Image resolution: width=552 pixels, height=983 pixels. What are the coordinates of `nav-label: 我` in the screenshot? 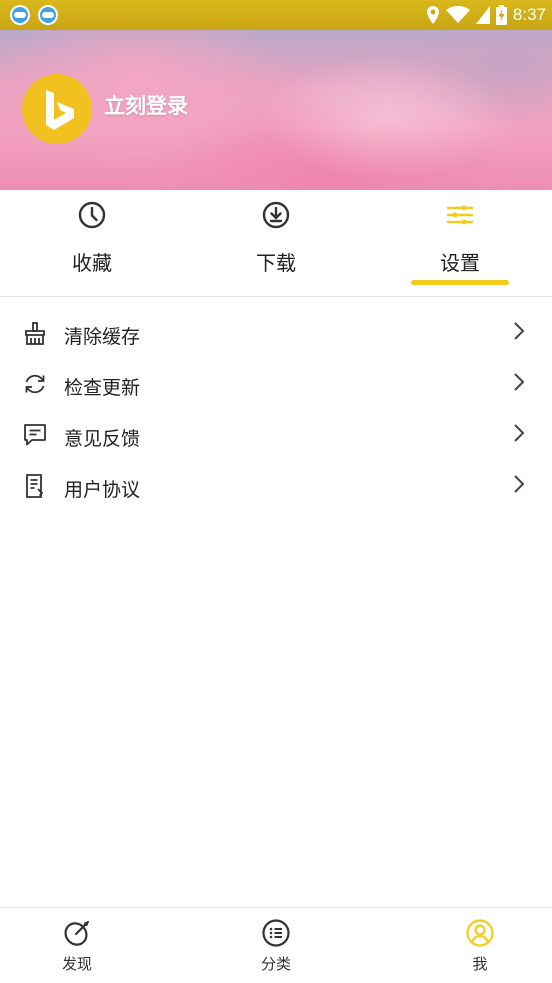 It's located at (480, 964).